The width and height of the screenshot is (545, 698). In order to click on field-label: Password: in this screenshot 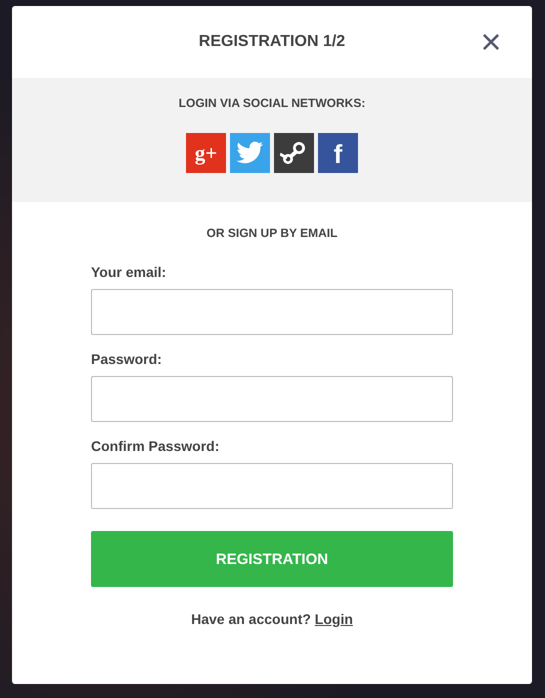, I will do `click(127, 359)`.